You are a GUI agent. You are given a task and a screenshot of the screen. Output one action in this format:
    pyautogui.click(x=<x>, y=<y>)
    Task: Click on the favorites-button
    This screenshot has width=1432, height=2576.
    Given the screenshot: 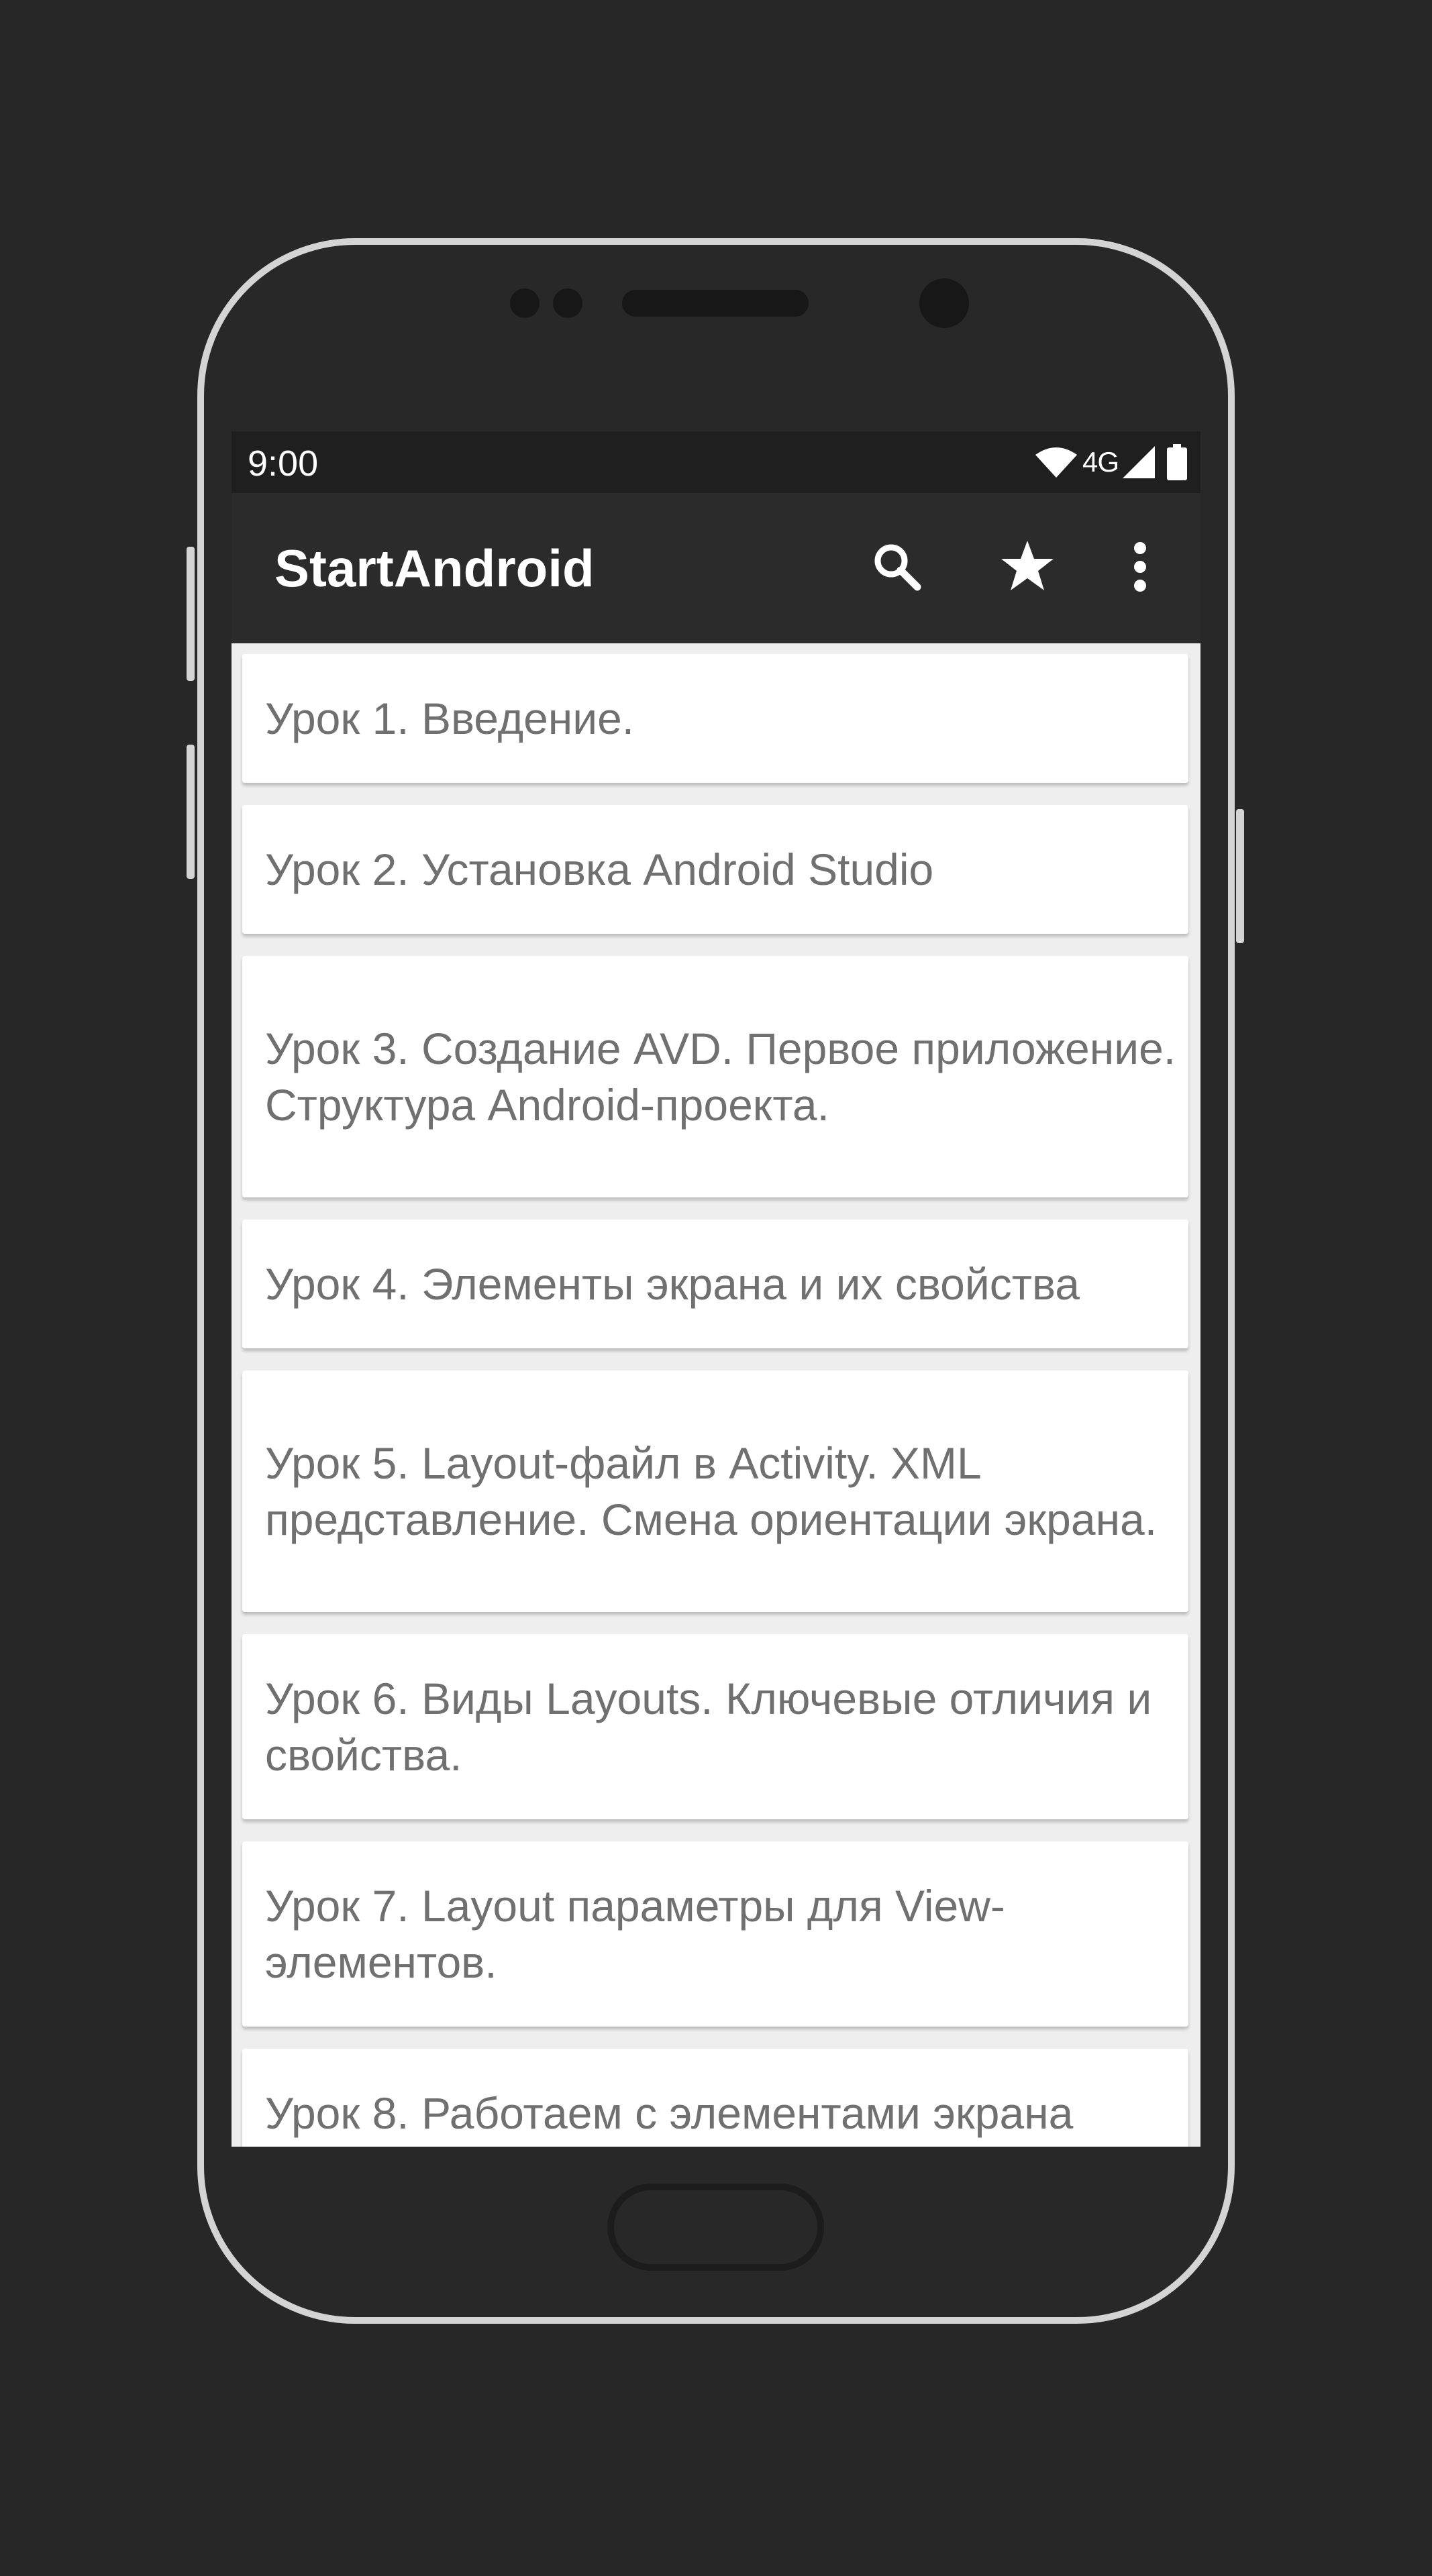 What is the action you would take?
    pyautogui.click(x=1027, y=568)
    